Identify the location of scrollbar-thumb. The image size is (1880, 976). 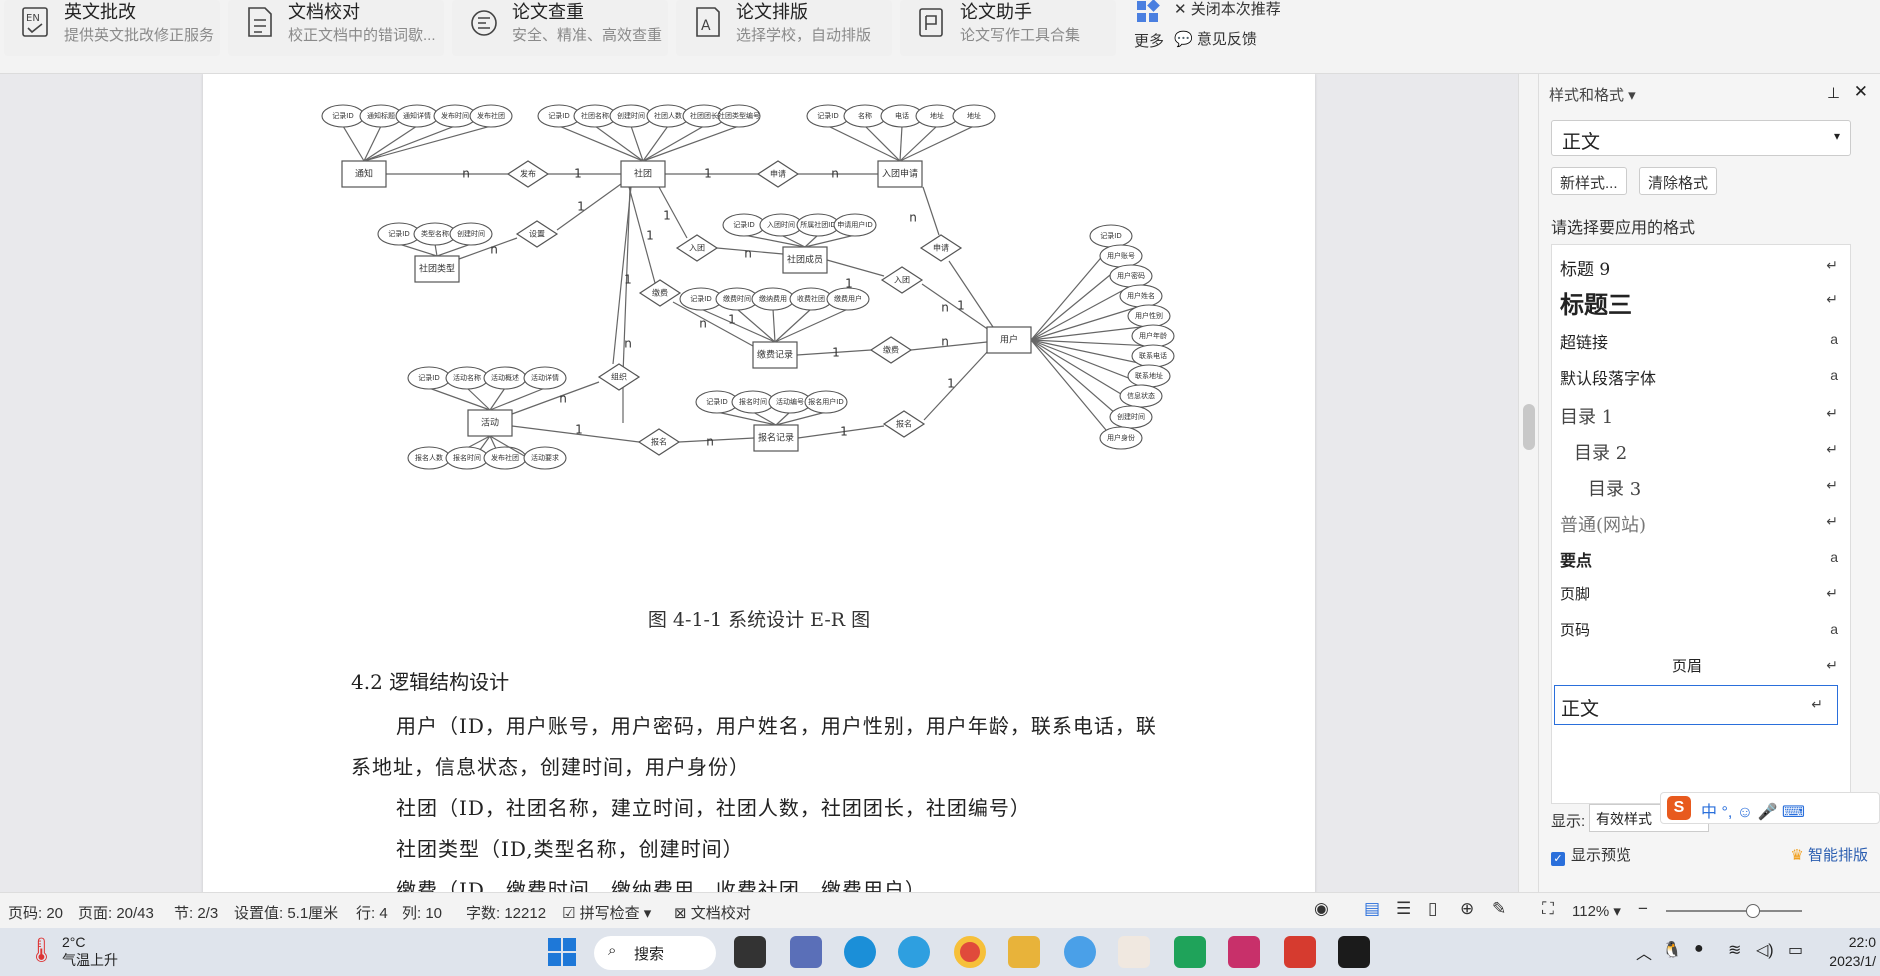
(1529, 427).